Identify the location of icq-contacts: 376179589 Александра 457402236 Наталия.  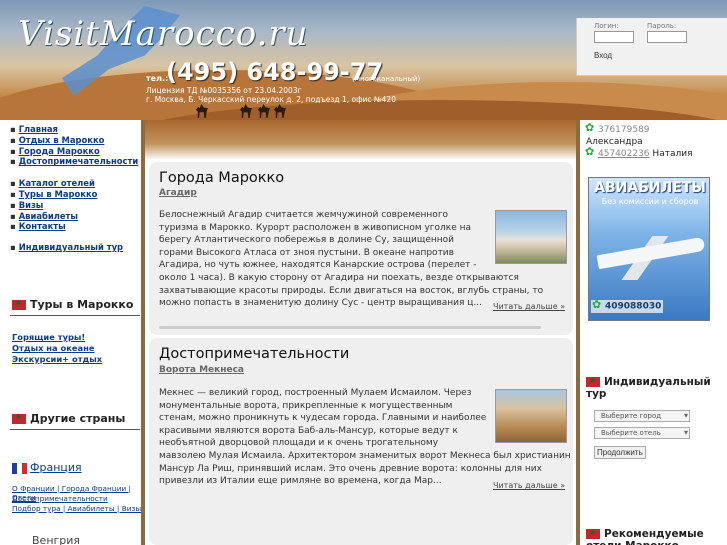
(638, 141).